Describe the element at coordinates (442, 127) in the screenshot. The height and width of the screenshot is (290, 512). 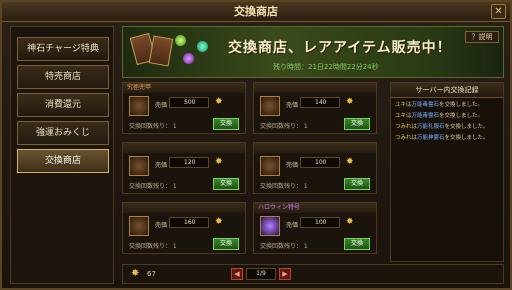
I see `log-entry: つみれは万能礼服石を交換しました。` at that location.